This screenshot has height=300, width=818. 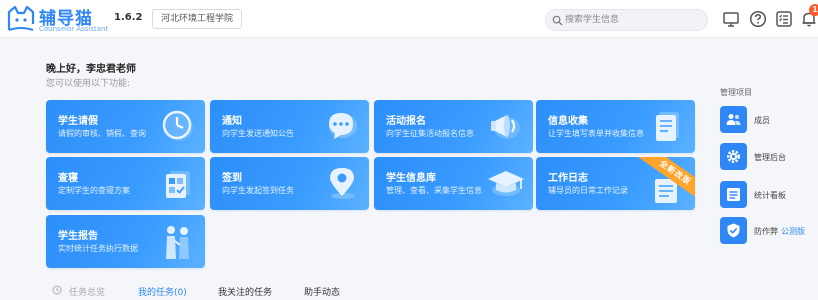 What do you see at coordinates (409, 19) in the screenshot?
I see `top-header: 辅导猫 Counselor Assistant 1.6.2 河北环境工程学院 1` at bounding box center [409, 19].